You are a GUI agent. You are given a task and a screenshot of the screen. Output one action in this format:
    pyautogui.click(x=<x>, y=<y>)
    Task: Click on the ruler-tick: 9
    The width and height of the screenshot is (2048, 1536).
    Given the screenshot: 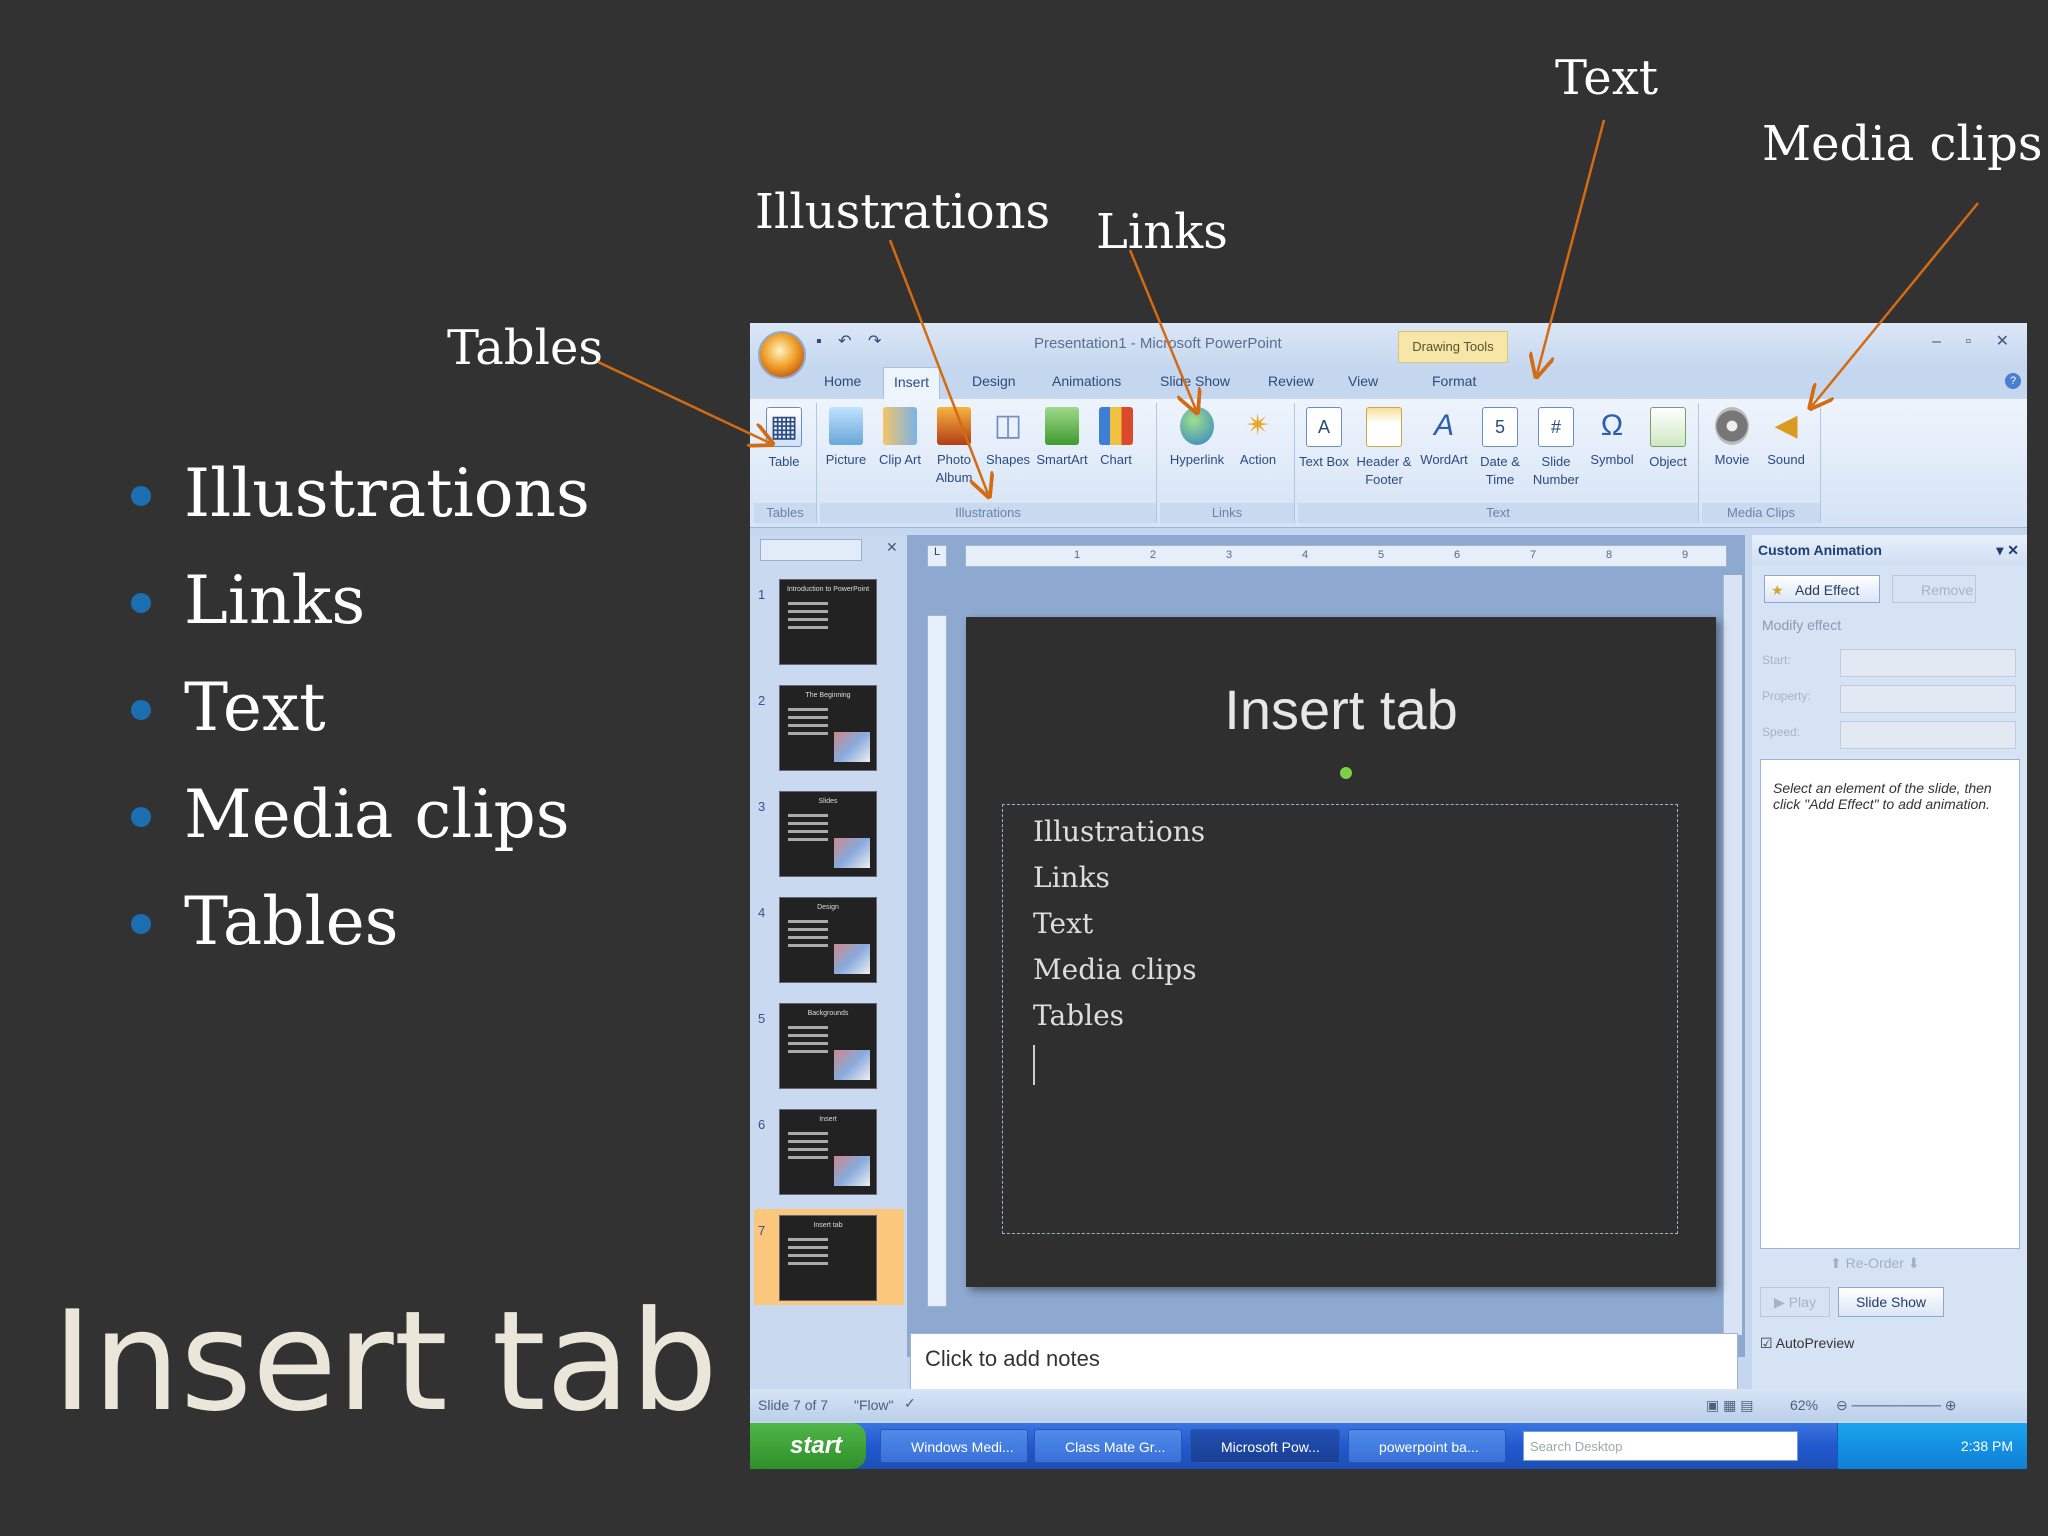 What is the action you would take?
    pyautogui.click(x=1685, y=555)
    